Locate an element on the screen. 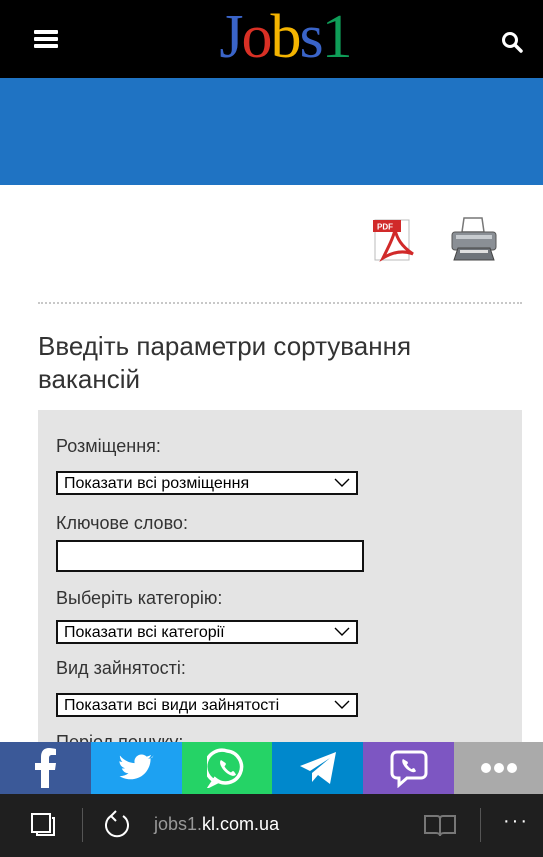 Image resolution: width=543 pixels, height=857 pixels. telegram-icon is located at coordinates (317, 768).